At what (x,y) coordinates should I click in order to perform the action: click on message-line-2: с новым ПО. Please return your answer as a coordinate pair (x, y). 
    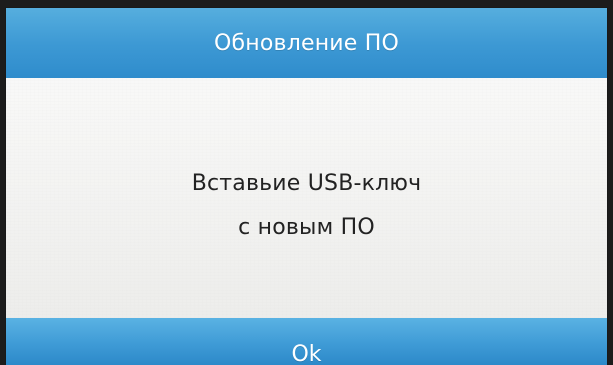
    Looking at the image, I should click on (306, 227).